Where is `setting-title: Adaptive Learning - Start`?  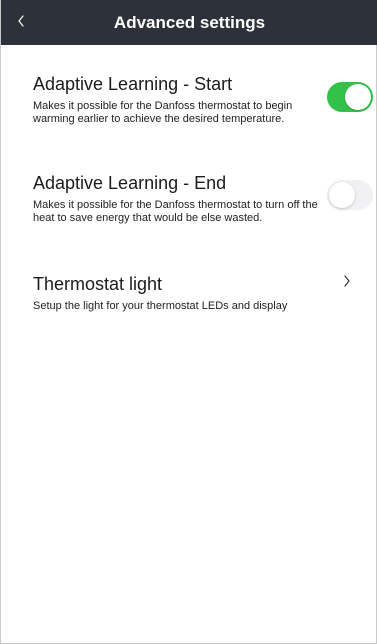 setting-title: Adaptive Learning - Start is located at coordinates (133, 84).